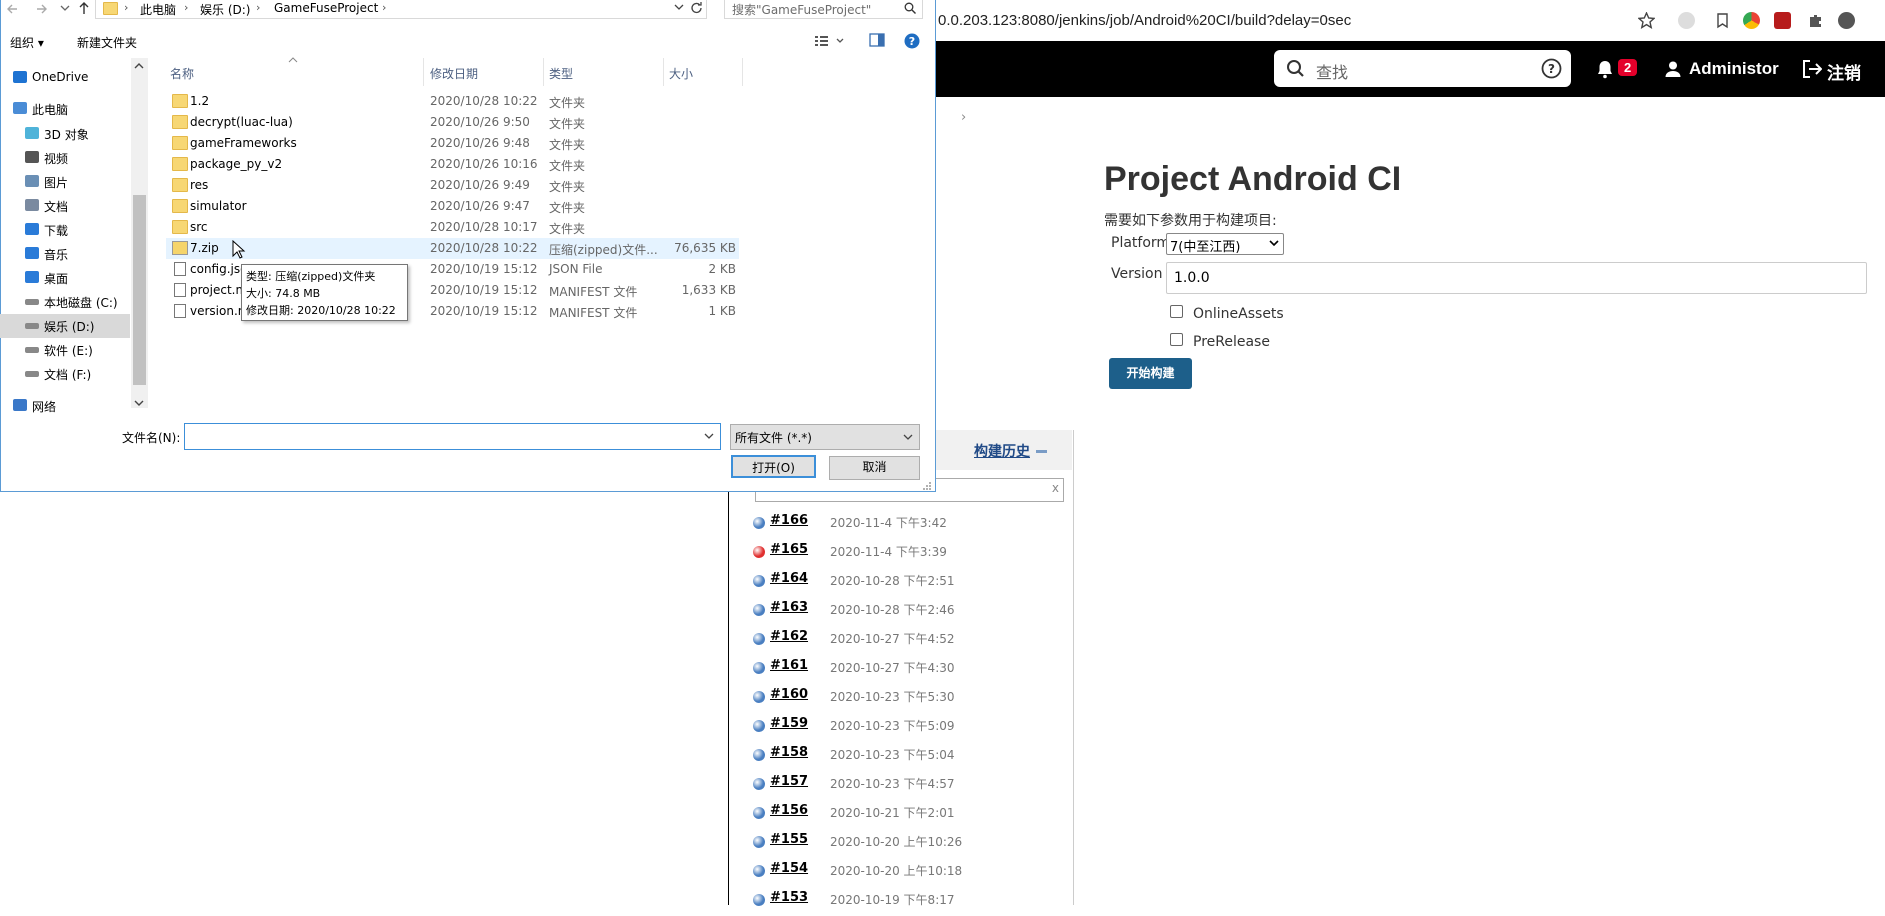  What do you see at coordinates (126, 7) in the screenshot?
I see `breadcrumb-sep-icon: ›` at bounding box center [126, 7].